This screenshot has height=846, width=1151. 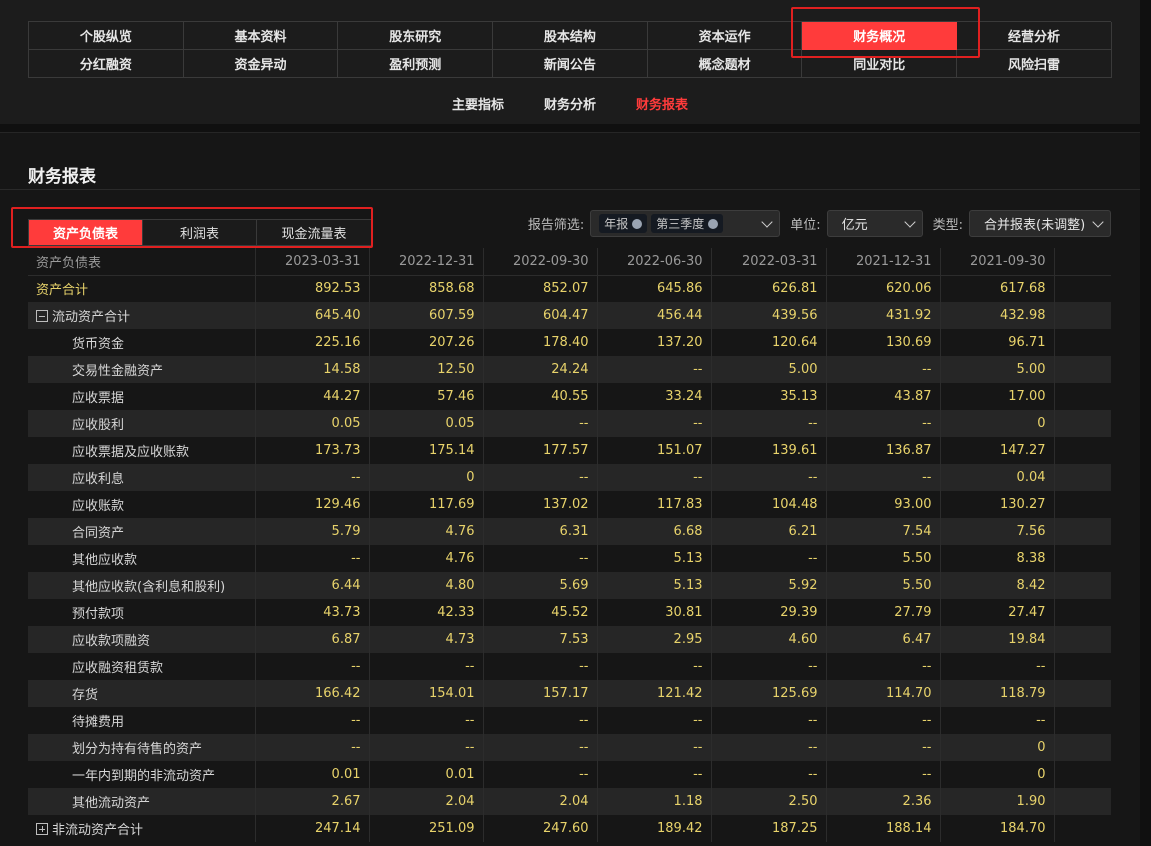 What do you see at coordinates (880, 36) in the screenshot?
I see `nav-item-row1-5: 财务概况` at bounding box center [880, 36].